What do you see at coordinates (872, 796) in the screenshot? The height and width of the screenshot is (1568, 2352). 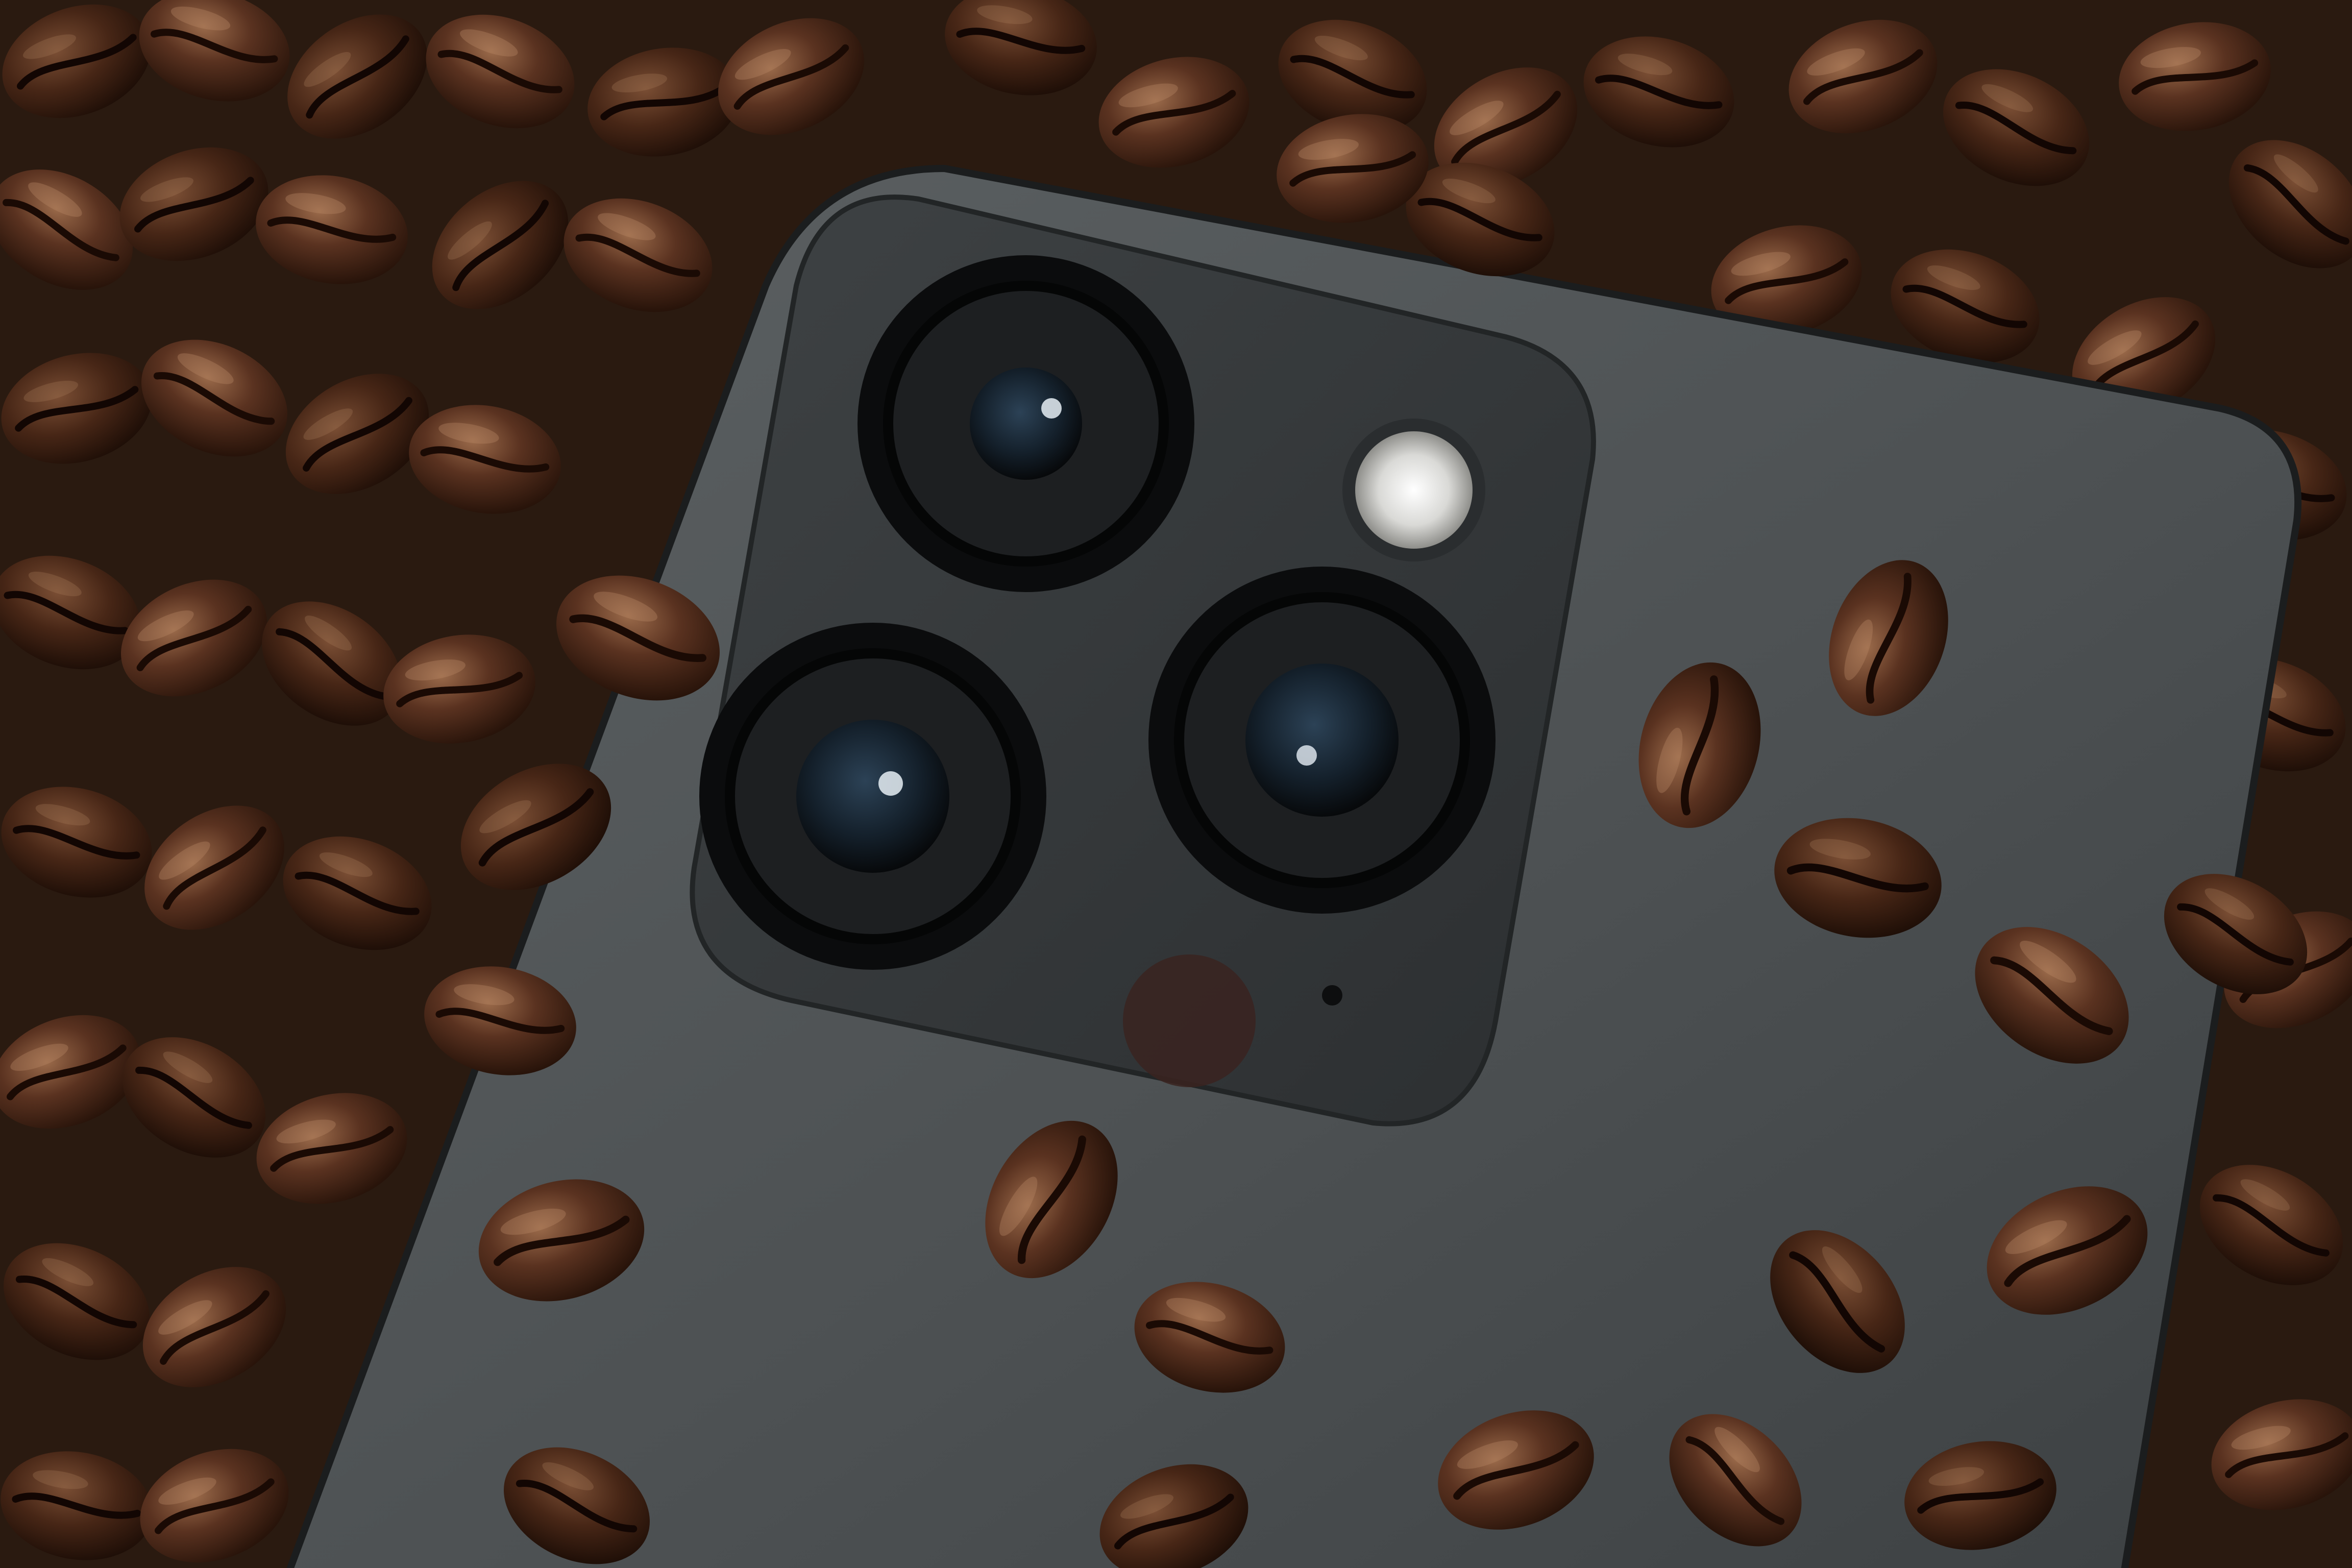 I see `lens-bottom-left` at bounding box center [872, 796].